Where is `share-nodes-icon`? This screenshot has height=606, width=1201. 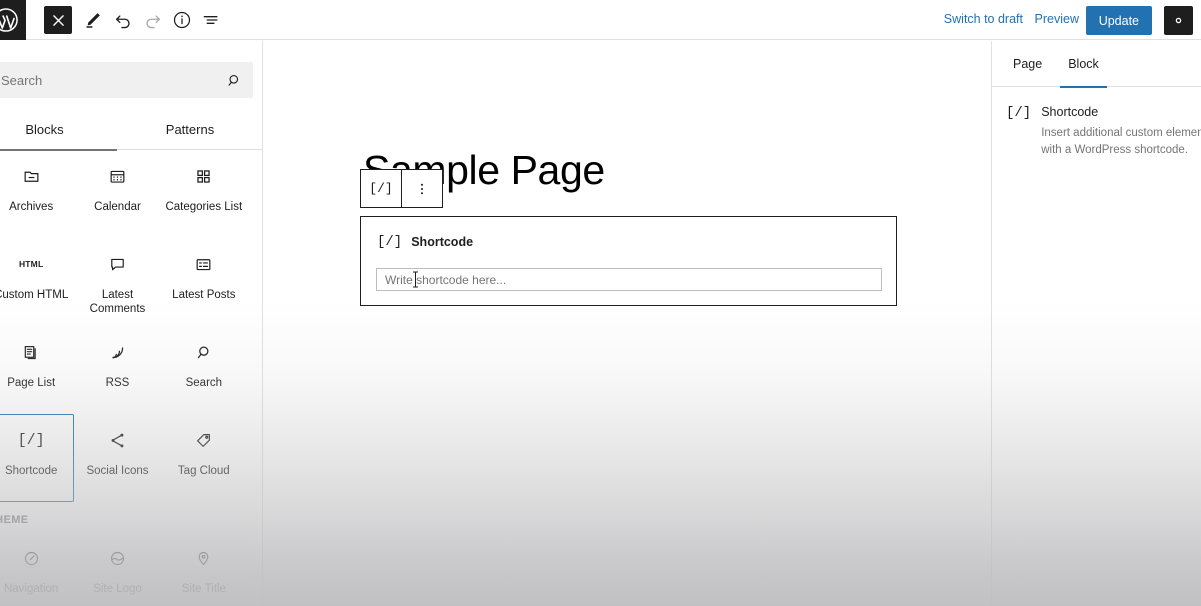 share-nodes-icon is located at coordinates (117, 440).